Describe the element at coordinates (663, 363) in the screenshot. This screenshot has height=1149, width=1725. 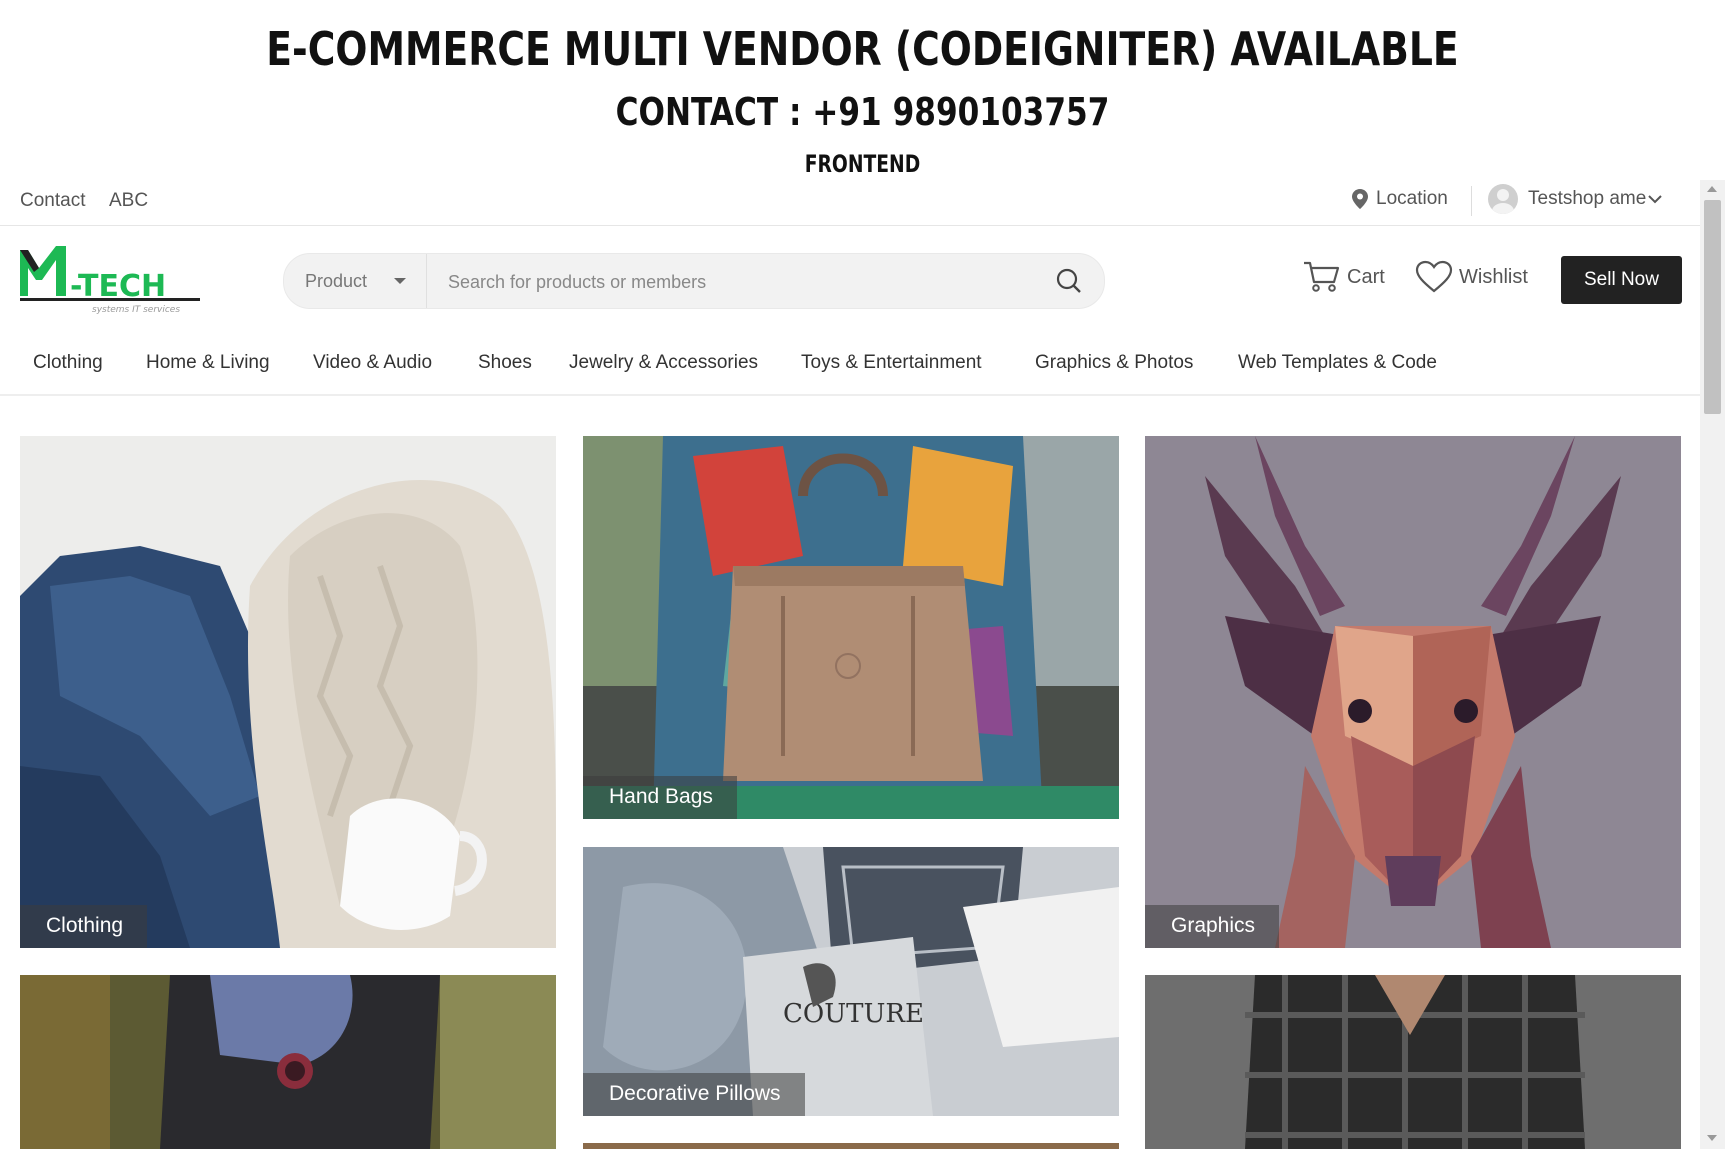
I see `nav-item-jewelry: Jewelry & Accessories` at that location.